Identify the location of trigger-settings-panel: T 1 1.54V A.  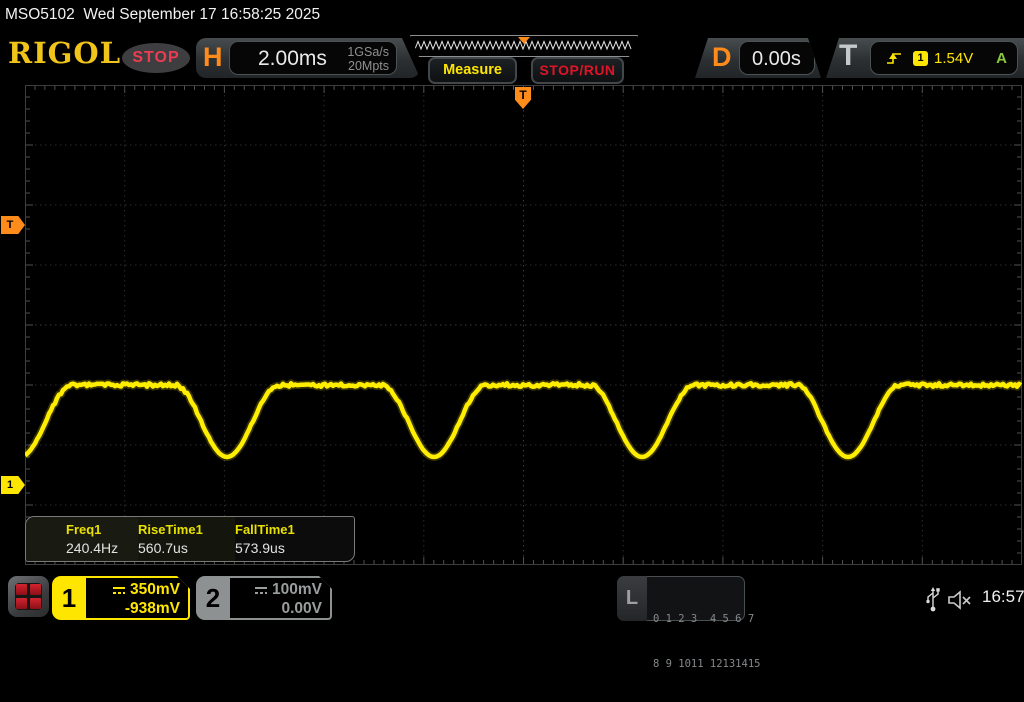
(925, 58).